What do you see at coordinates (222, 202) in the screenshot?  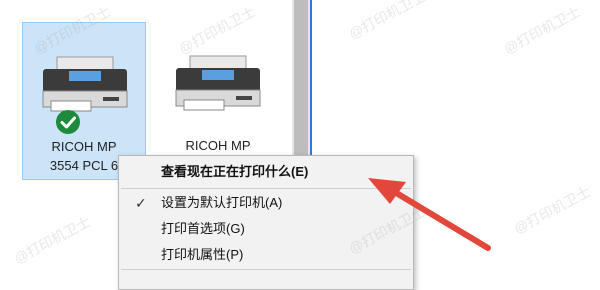 I see `menu-item-label: 设置为默认打印机(A)` at bounding box center [222, 202].